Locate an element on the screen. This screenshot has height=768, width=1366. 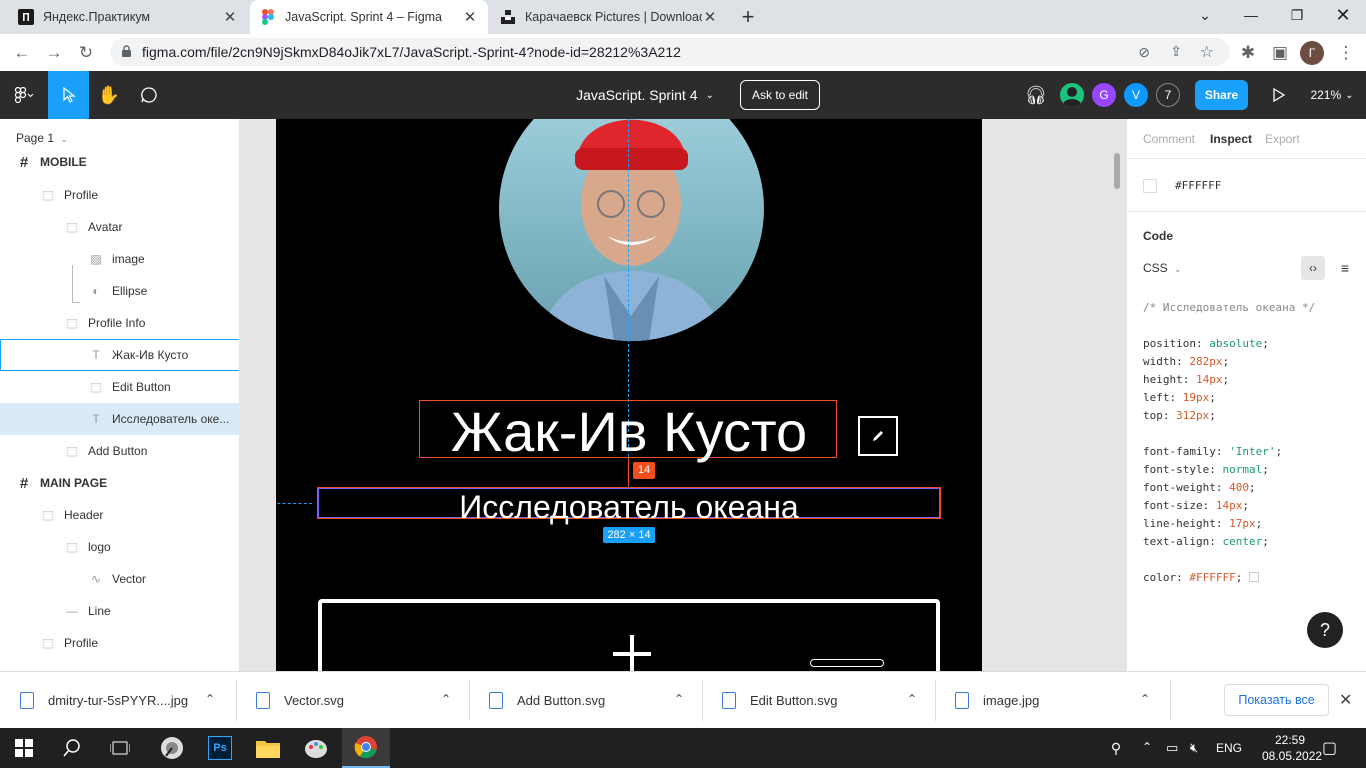
minimize-button: — is located at coordinates (1251, 15).